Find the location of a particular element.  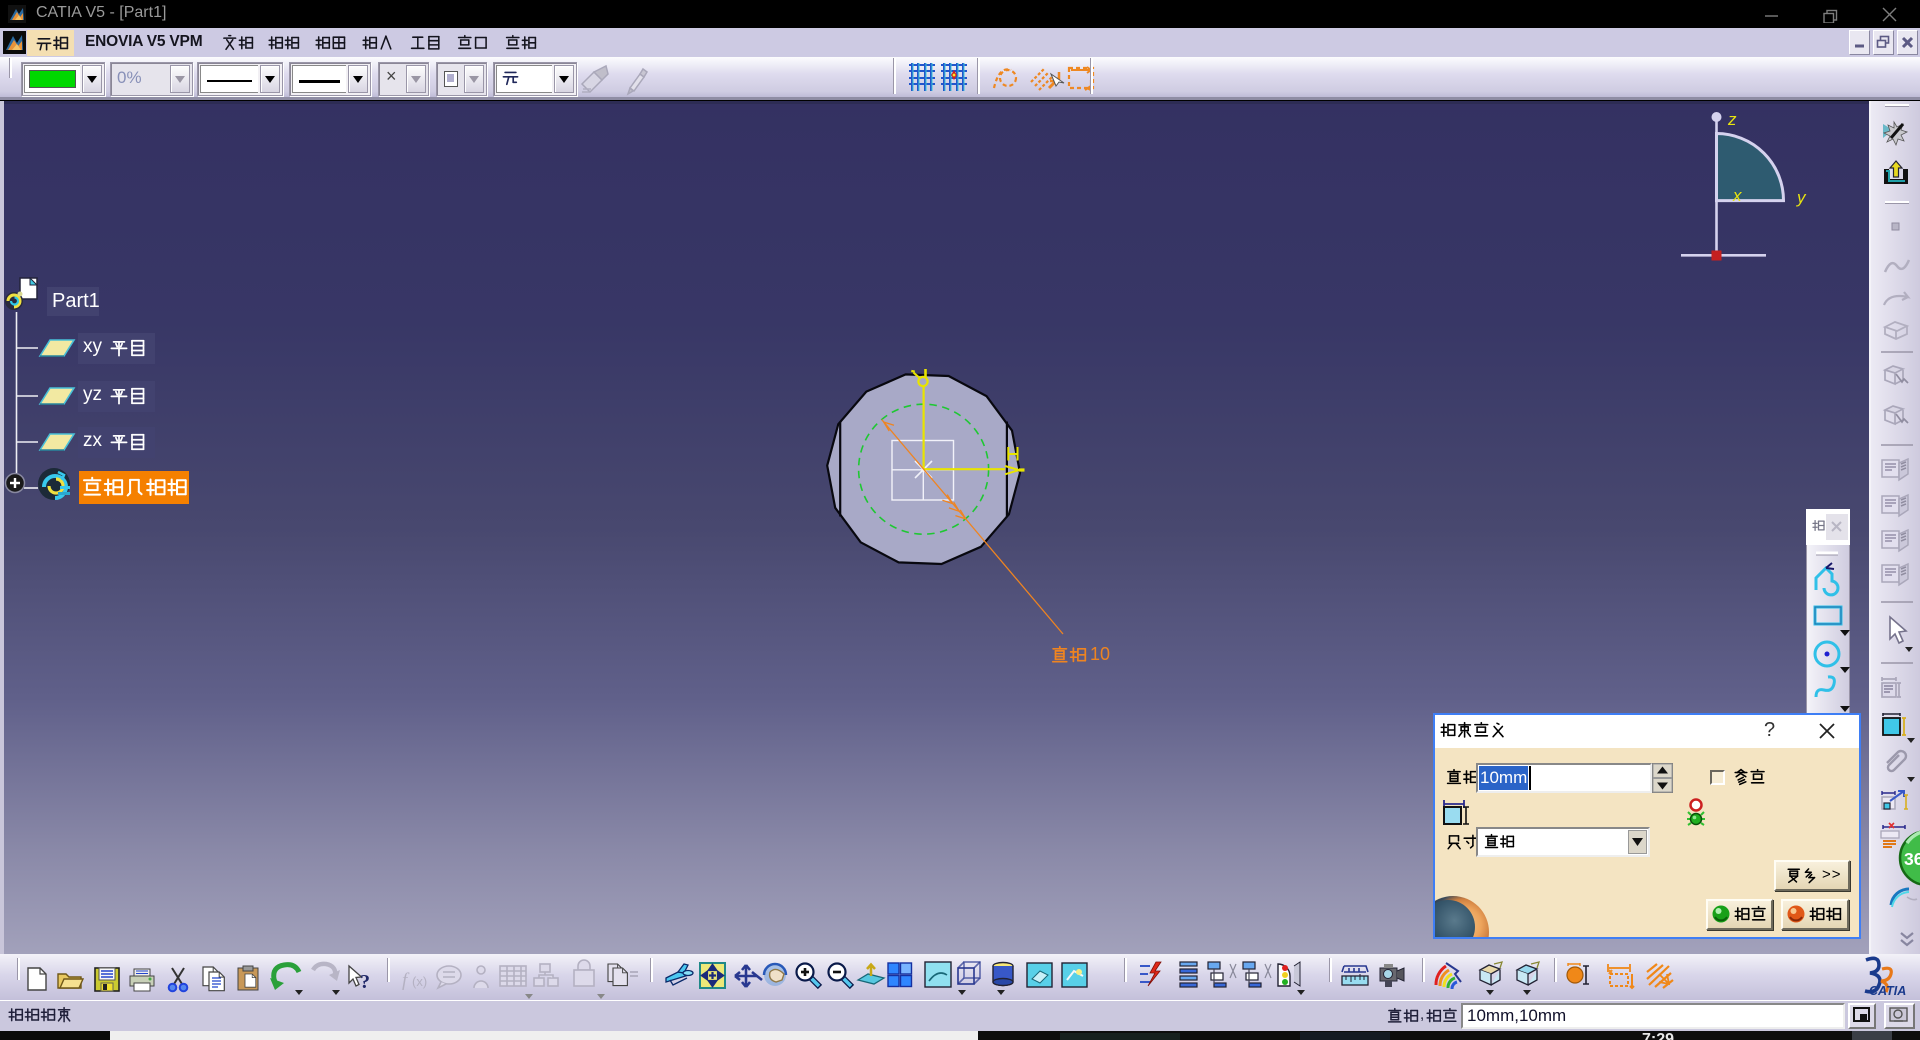

svg-text: (x) is located at coordinates (419, 981).